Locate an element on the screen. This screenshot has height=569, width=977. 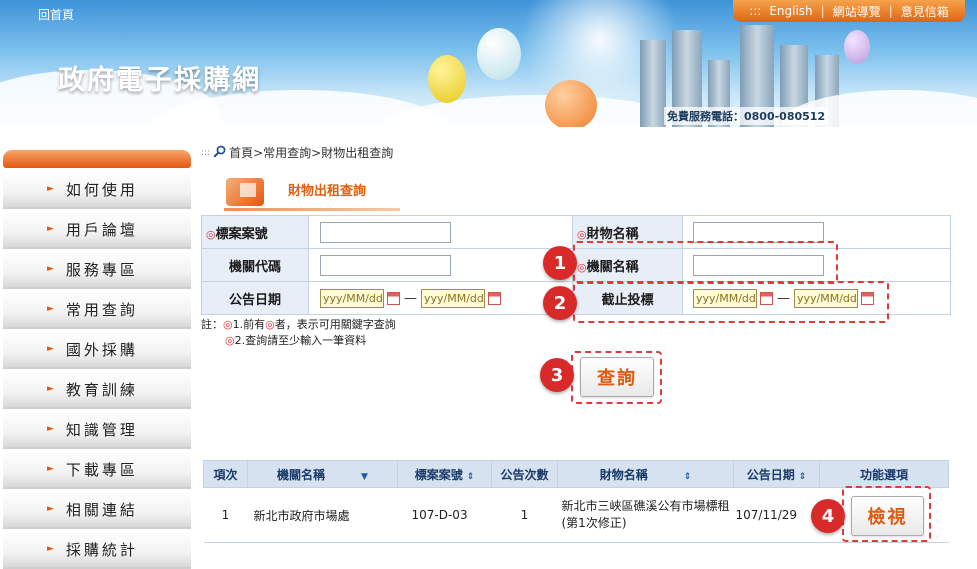
building-image is located at coordinates (653, 83).